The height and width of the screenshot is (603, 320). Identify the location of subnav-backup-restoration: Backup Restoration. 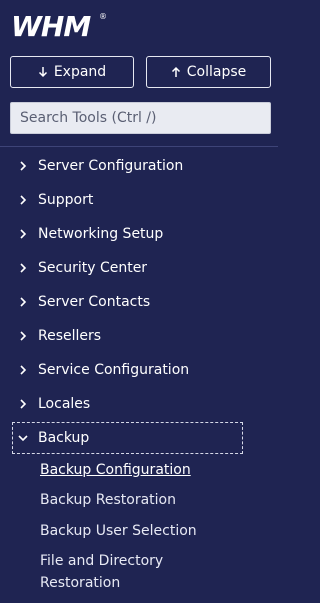
(108, 500).